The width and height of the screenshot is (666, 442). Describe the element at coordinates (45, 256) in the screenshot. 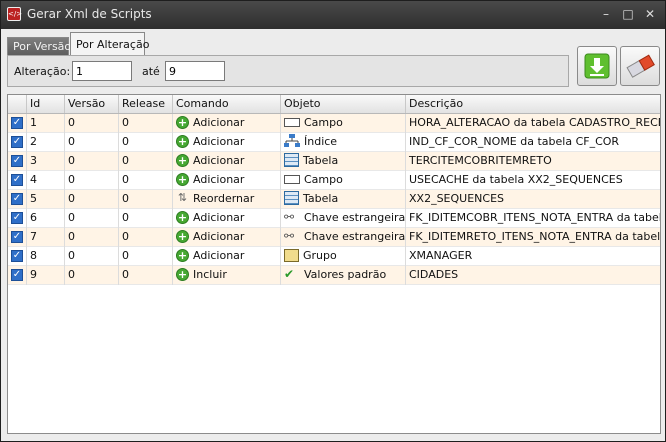

I see `cell-id: 8` at that location.